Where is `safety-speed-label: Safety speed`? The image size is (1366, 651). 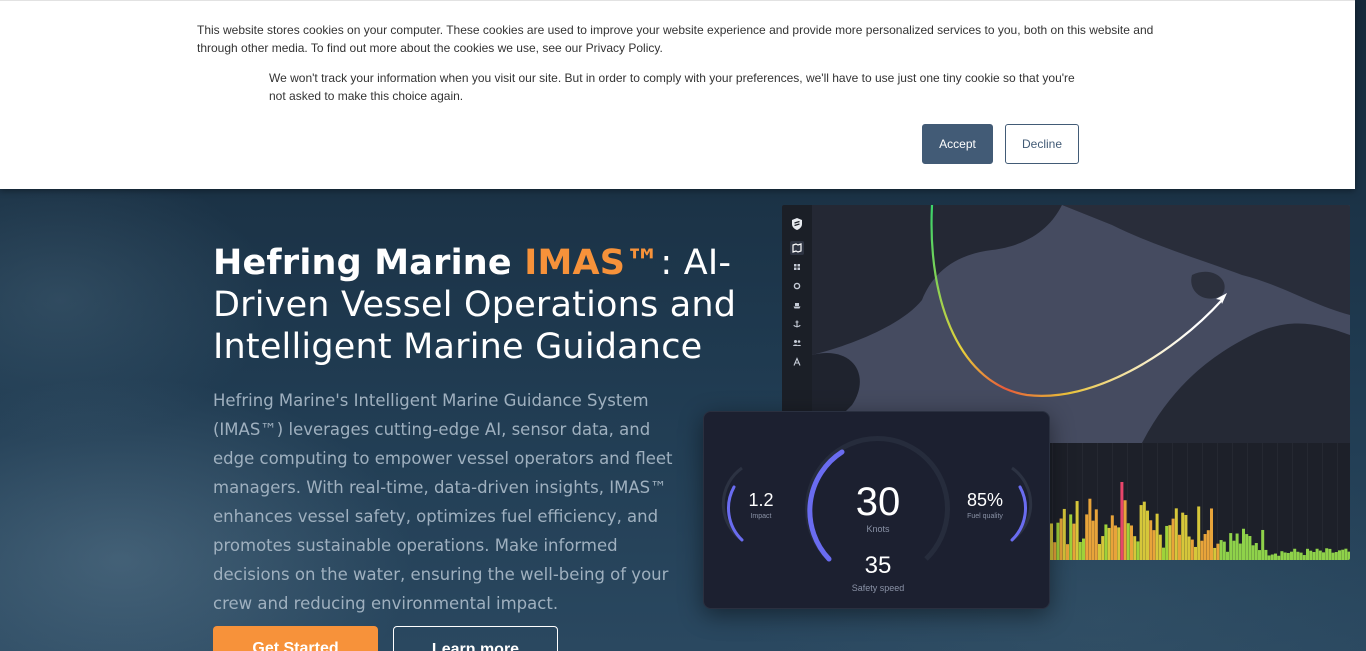 safety-speed-label: Safety speed is located at coordinates (878, 588).